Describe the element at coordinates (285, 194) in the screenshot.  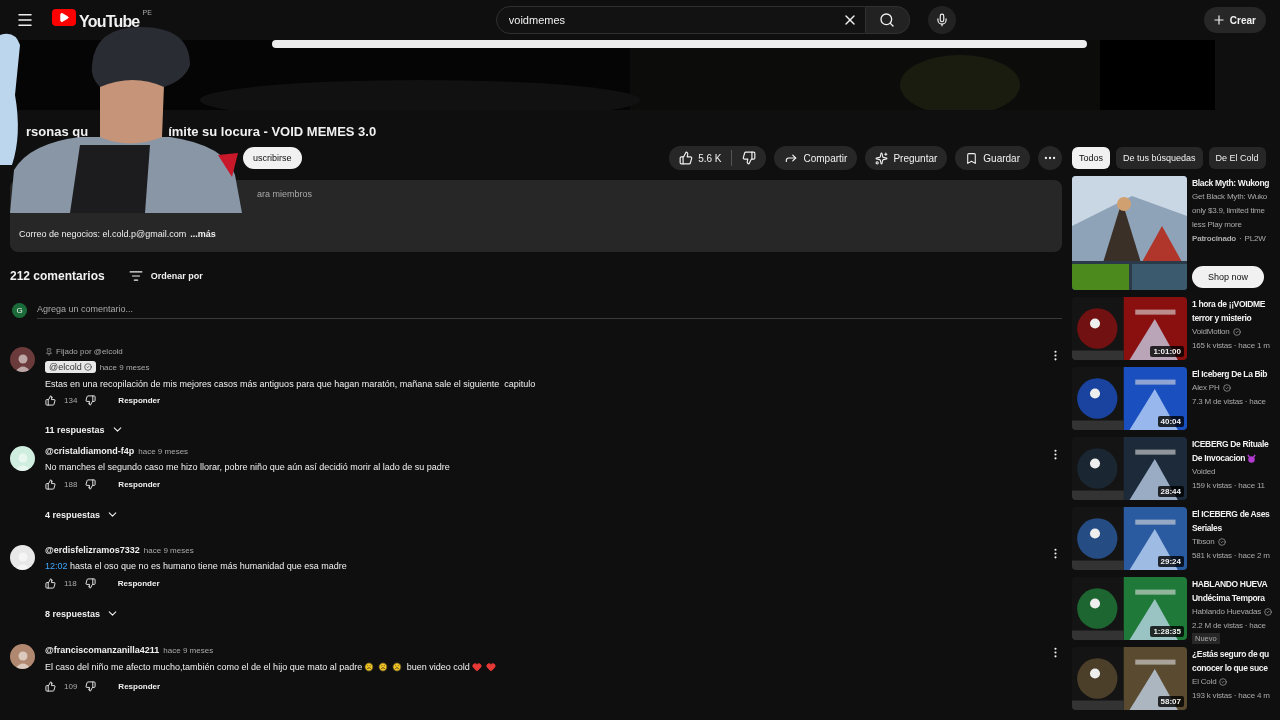
I see `description-text: ara miembros` at that location.